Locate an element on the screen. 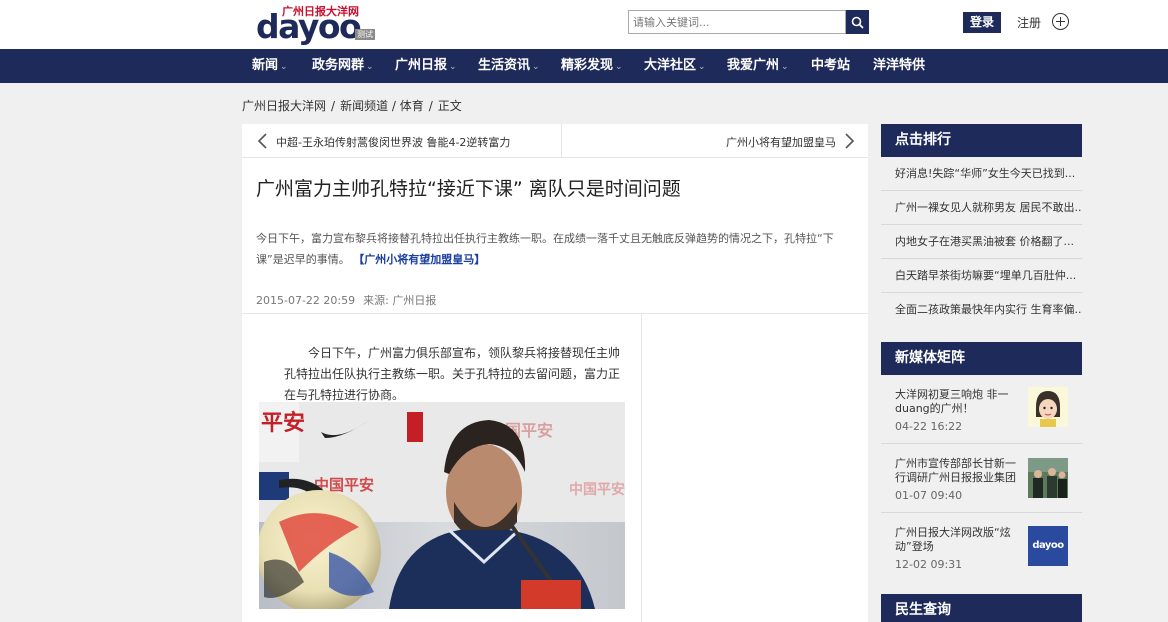 The image size is (1168, 622). press-conference-image: 平安 中国平安 中国平安 中国平安 is located at coordinates (442, 505).